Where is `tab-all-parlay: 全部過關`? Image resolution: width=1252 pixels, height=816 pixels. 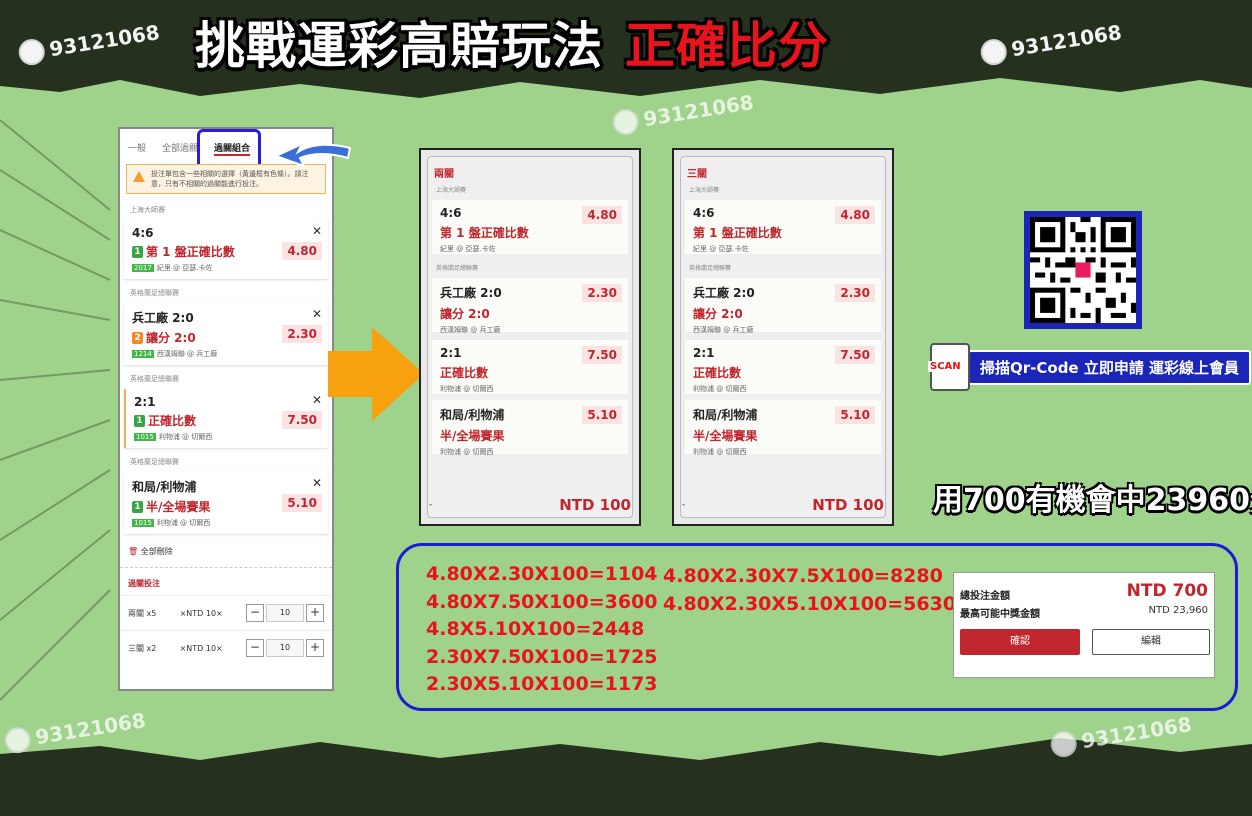 tab-all-parlay: 全部過關 is located at coordinates (180, 148).